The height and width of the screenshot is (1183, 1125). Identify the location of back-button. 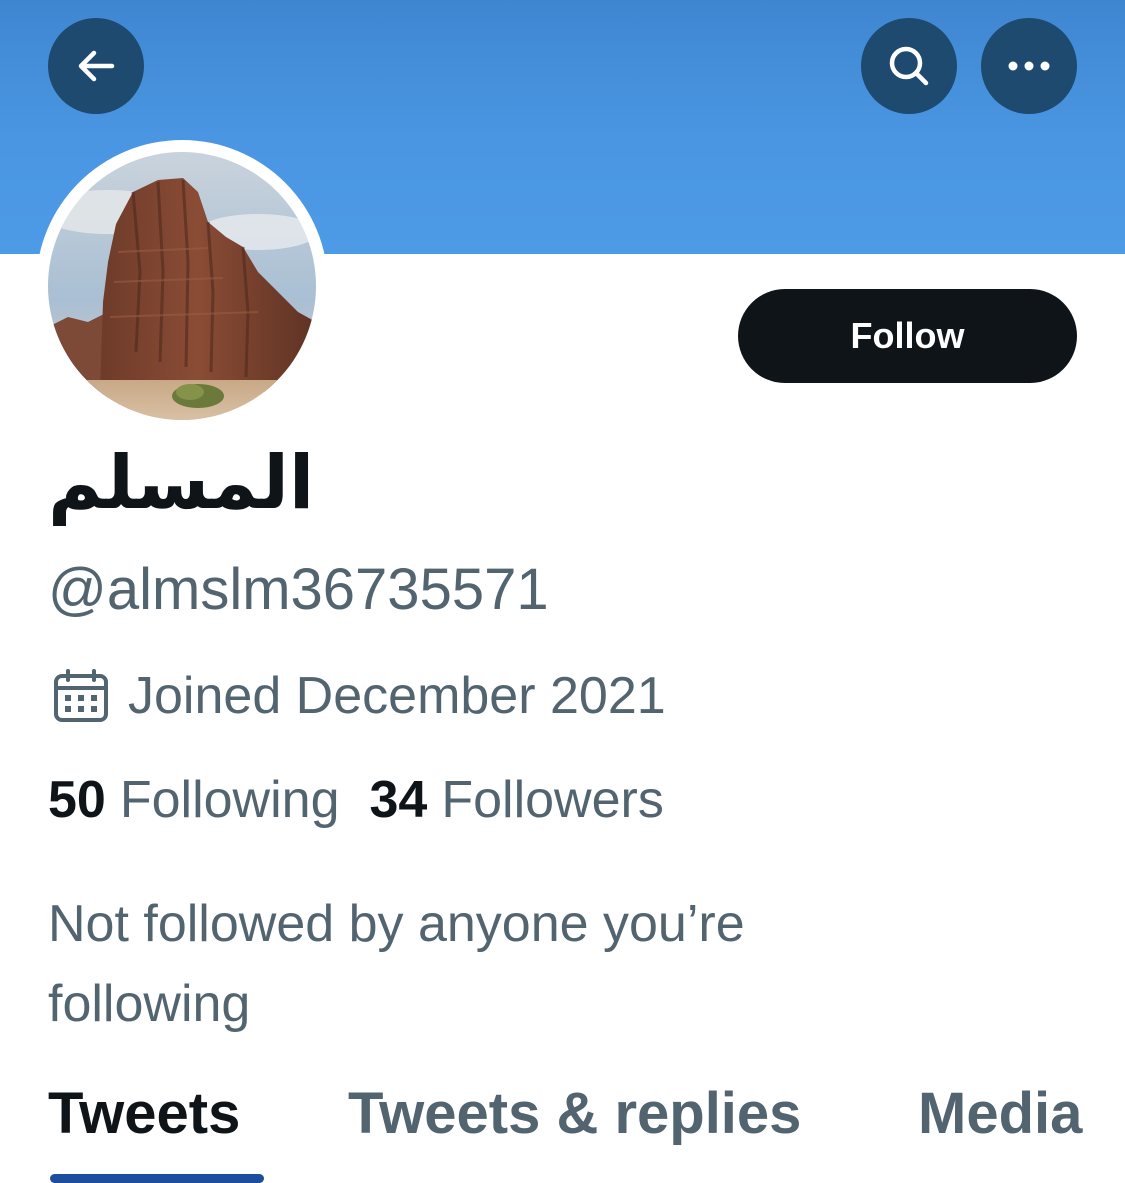
(96, 66).